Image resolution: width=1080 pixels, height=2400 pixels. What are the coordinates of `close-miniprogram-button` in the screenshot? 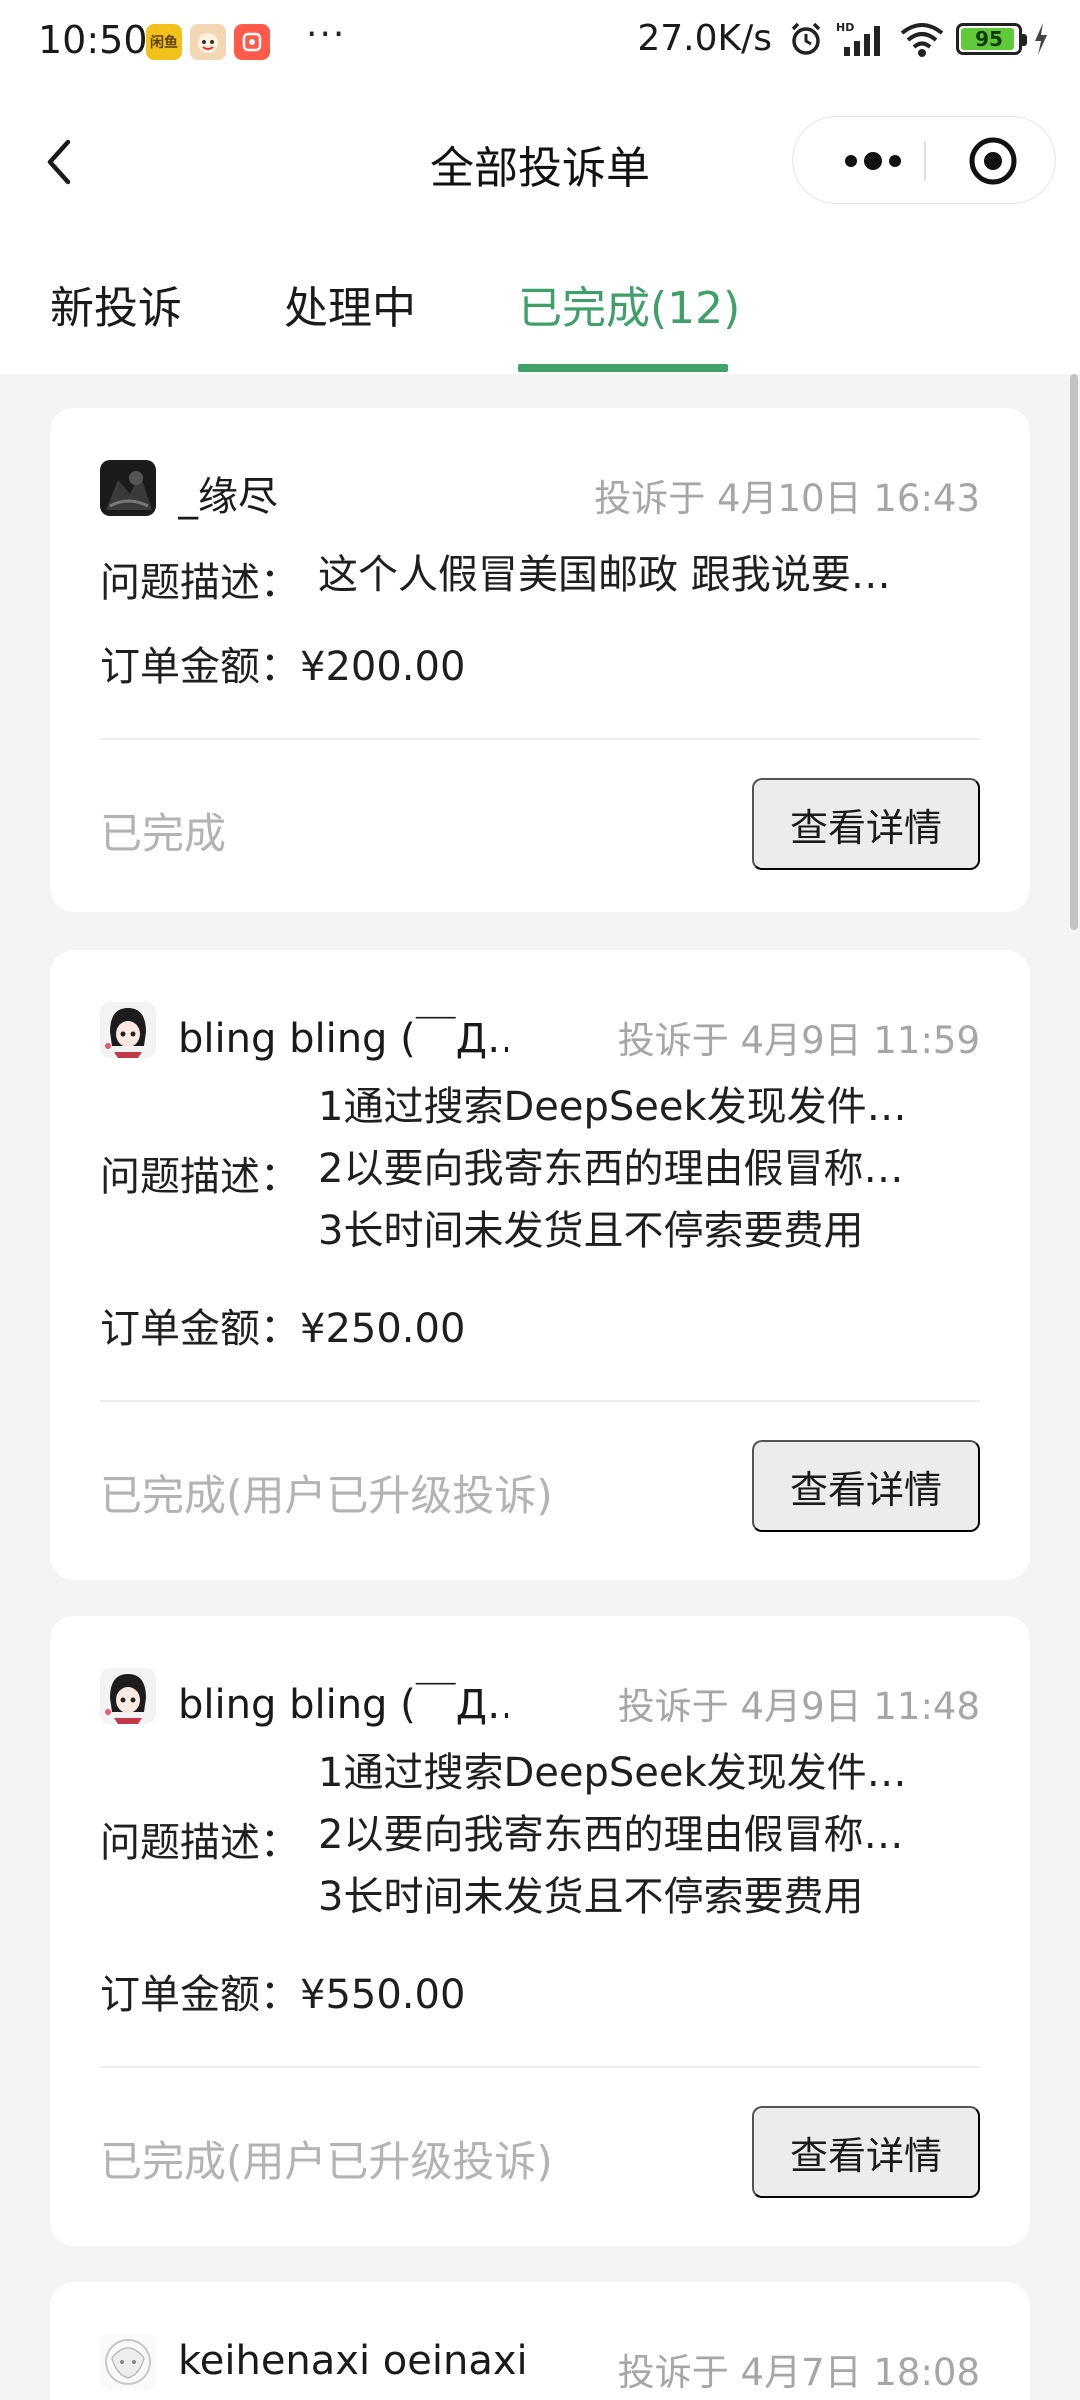 It's located at (993, 161).